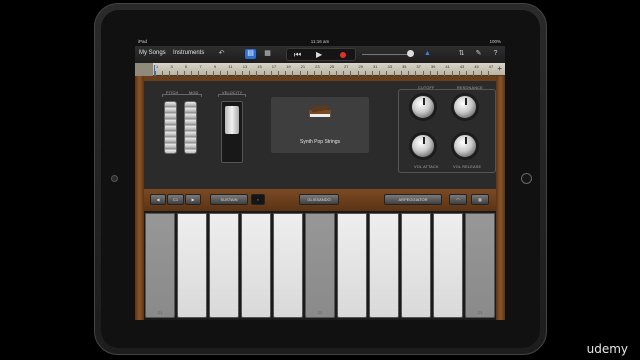  What do you see at coordinates (320, 125) in the screenshot?
I see `preset-display: Synth Pop Strings` at bounding box center [320, 125].